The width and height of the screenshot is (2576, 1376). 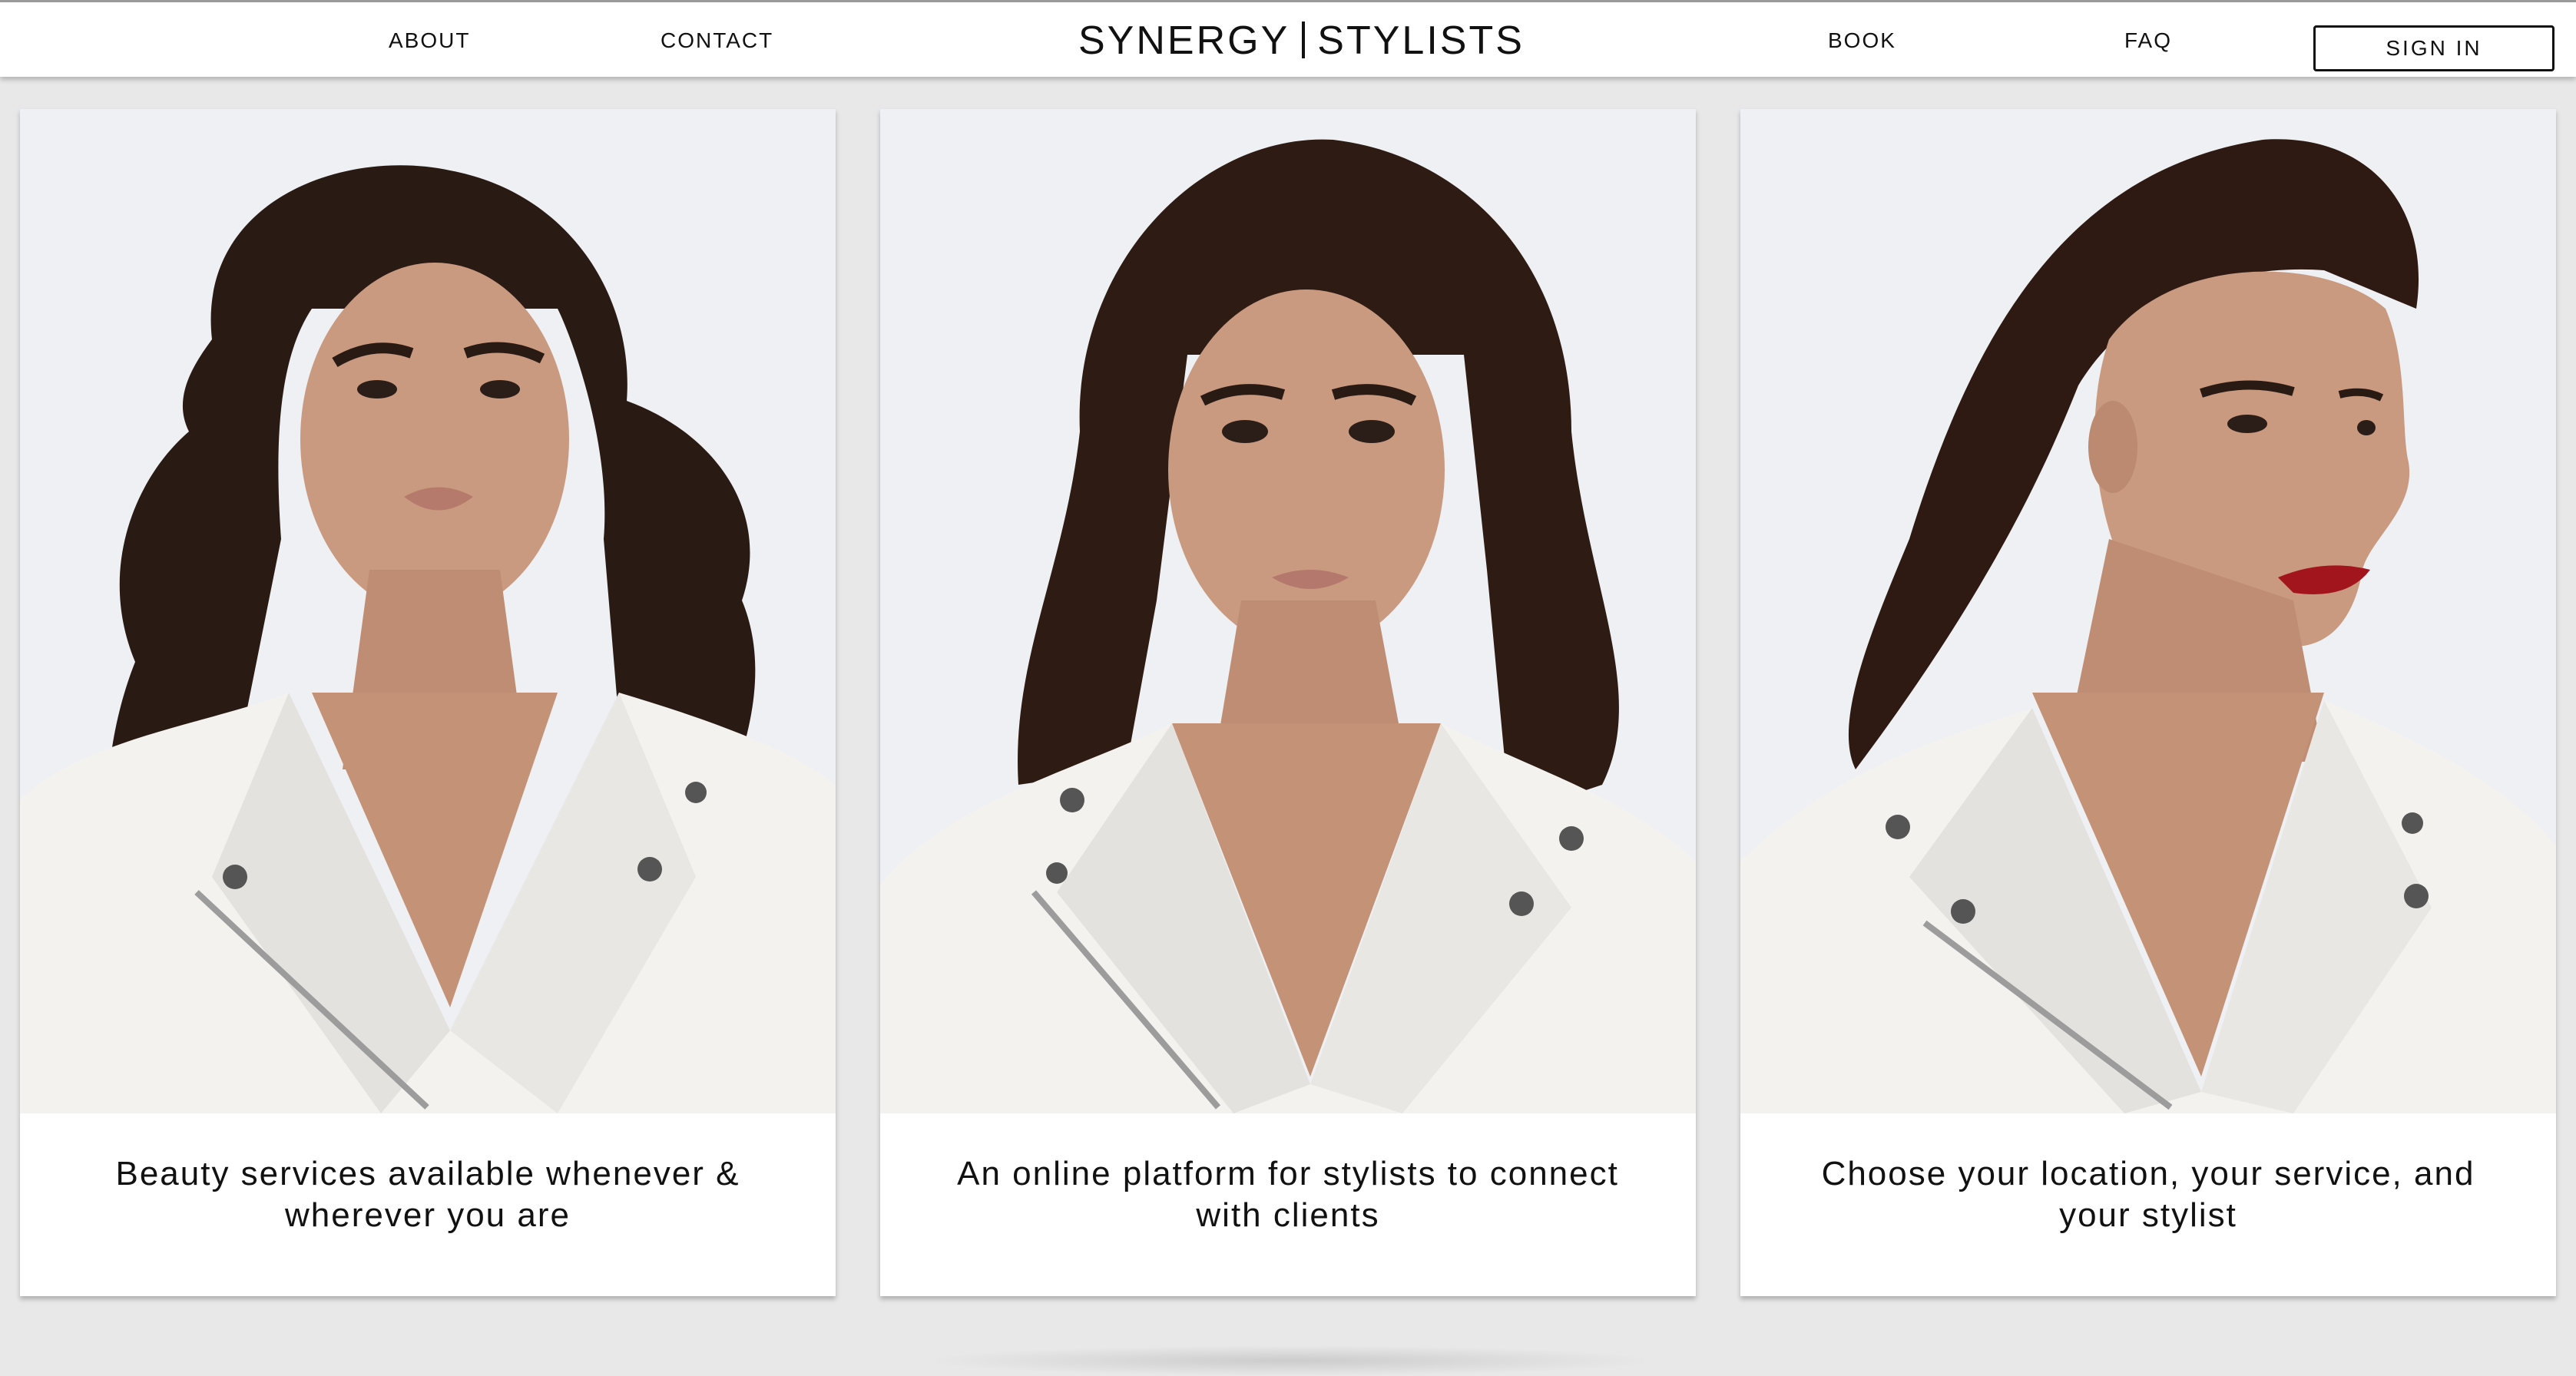 I want to click on sign-in-button: SIGN IN, so click(x=2433, y=48).